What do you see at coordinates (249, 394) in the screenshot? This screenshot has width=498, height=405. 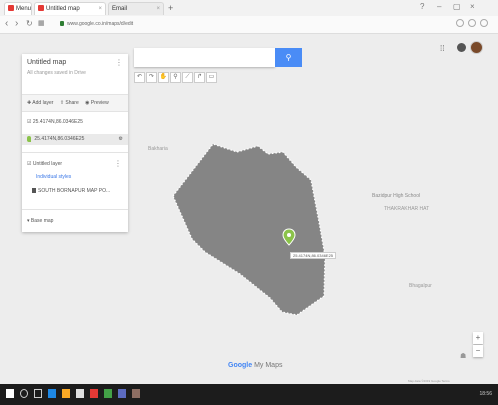 I see `taskbar: 18:56` at bounding box center [249, 394].